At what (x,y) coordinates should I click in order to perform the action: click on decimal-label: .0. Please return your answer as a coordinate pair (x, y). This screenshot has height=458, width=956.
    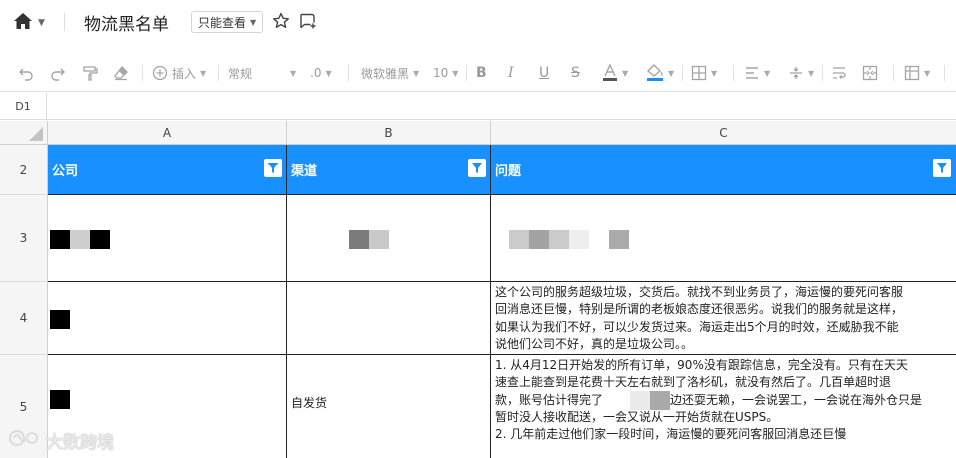
    Looking at the image, I should click on (316, 73).